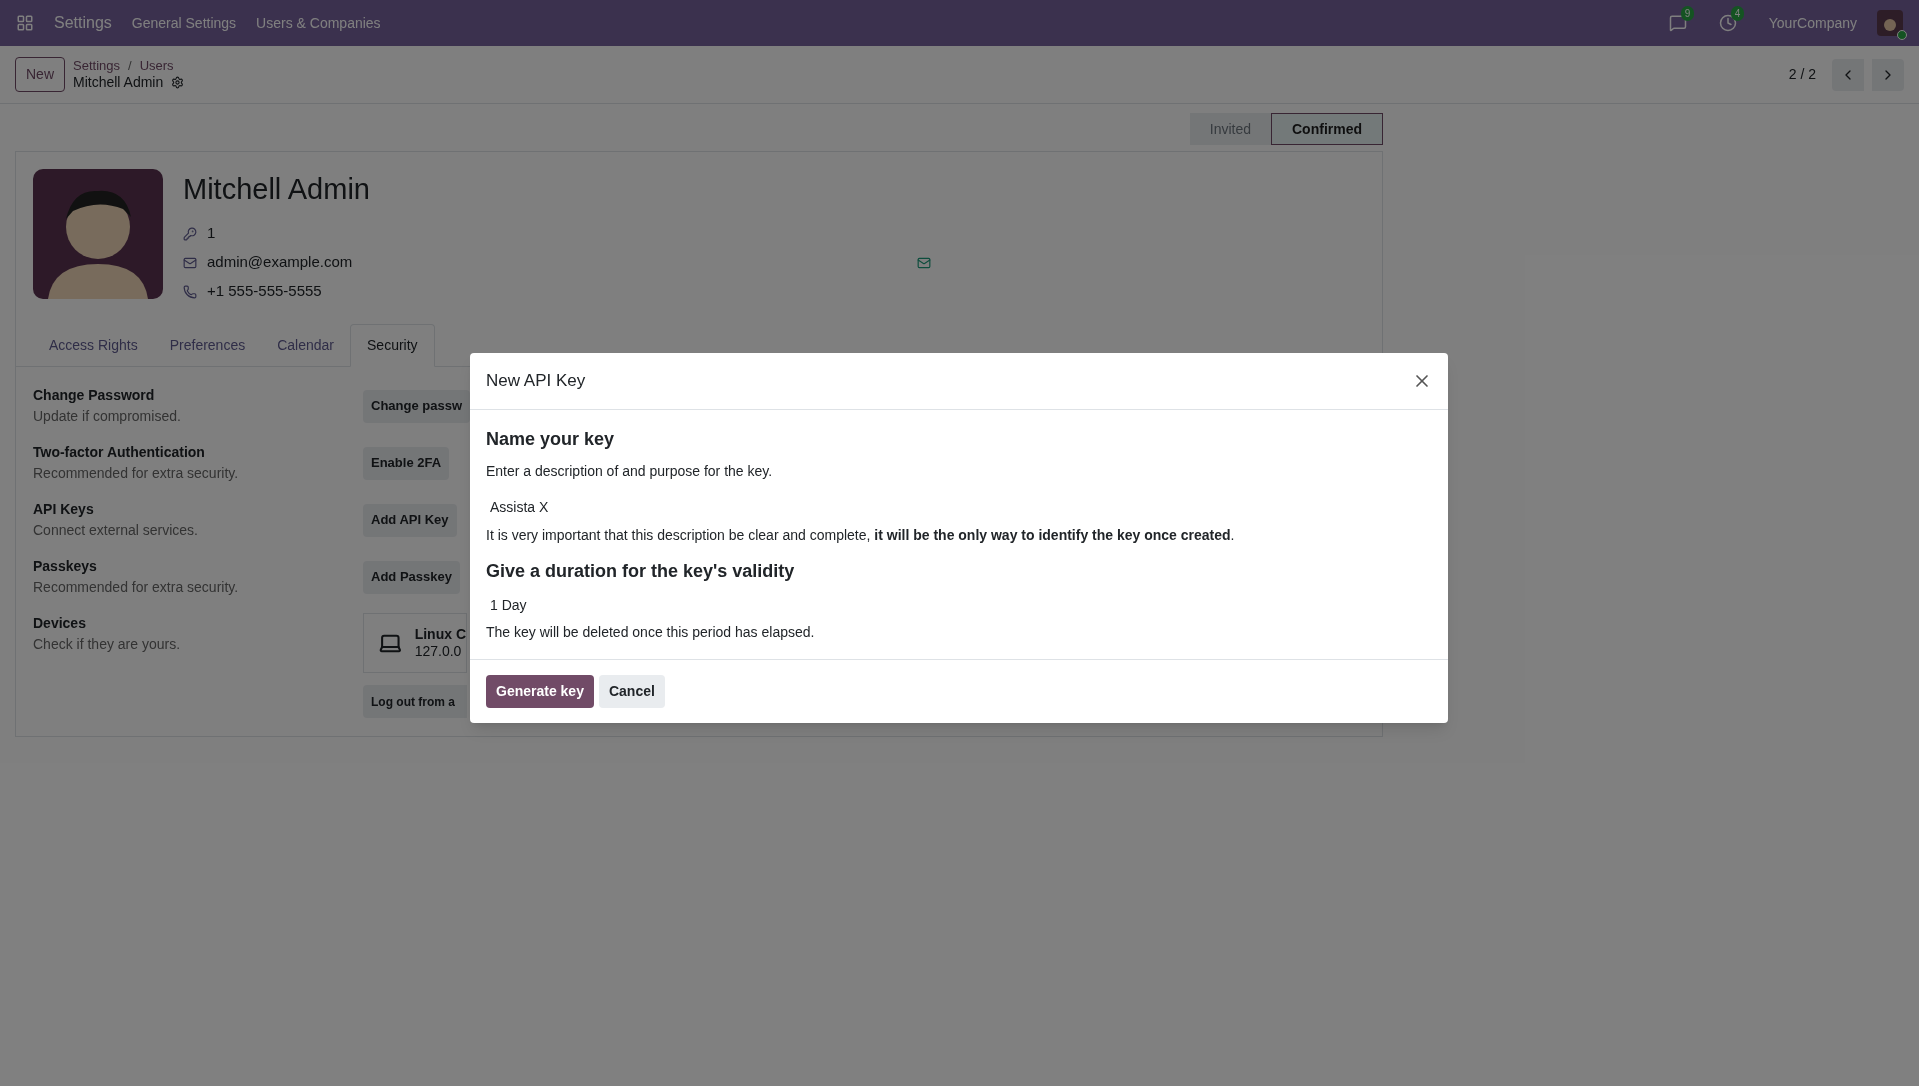  Describe the element at coordinates (1888, 74) in the screenshot. I see `next-button` at that location.